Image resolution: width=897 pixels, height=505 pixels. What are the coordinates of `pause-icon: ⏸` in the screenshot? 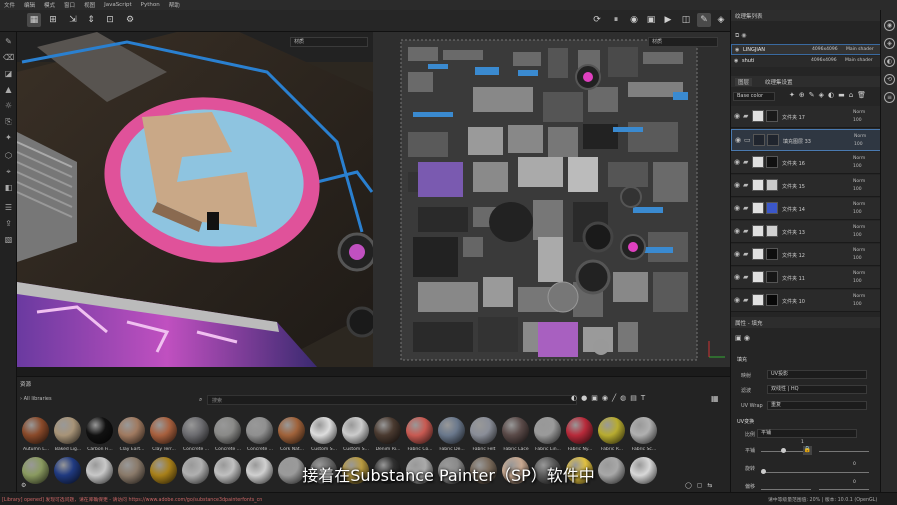 It's located at (616, 20).